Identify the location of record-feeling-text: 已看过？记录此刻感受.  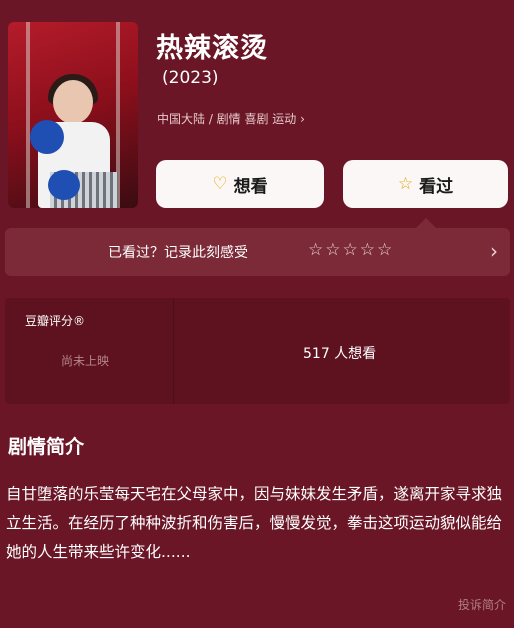
(178, 253).